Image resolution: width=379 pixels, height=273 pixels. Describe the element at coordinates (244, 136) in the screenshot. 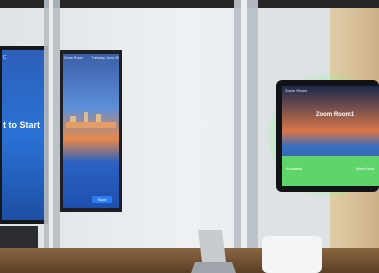

I see `mullion-highlight-right` at that location.